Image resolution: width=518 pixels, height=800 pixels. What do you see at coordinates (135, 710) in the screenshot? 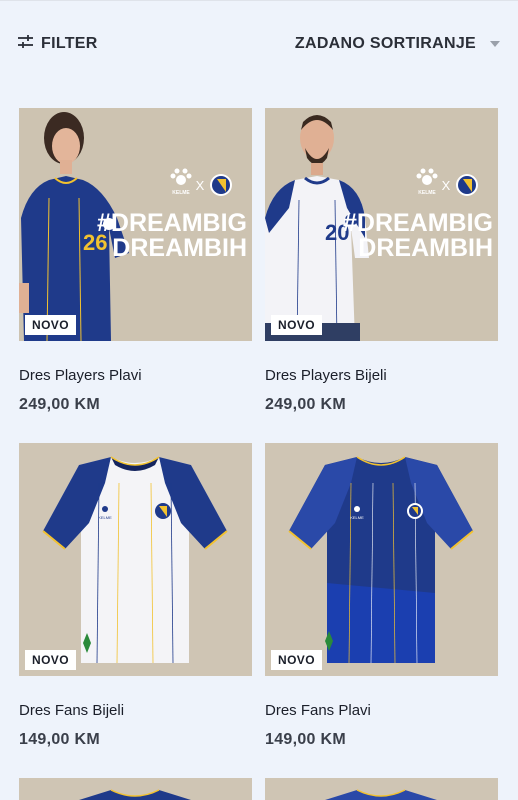
I see `product-title: Dres Fans Bijeli` at bounding box center [135, 710].